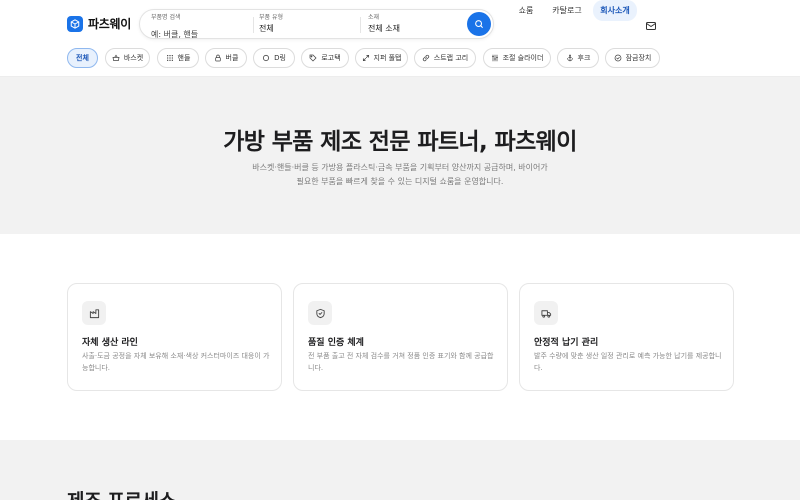 The height and width of the screenshot is (500, 800). Describe the element at coordinates (166, 17) in the screenshot. I see `search-keyword-label: 부품명 검색` at that location.